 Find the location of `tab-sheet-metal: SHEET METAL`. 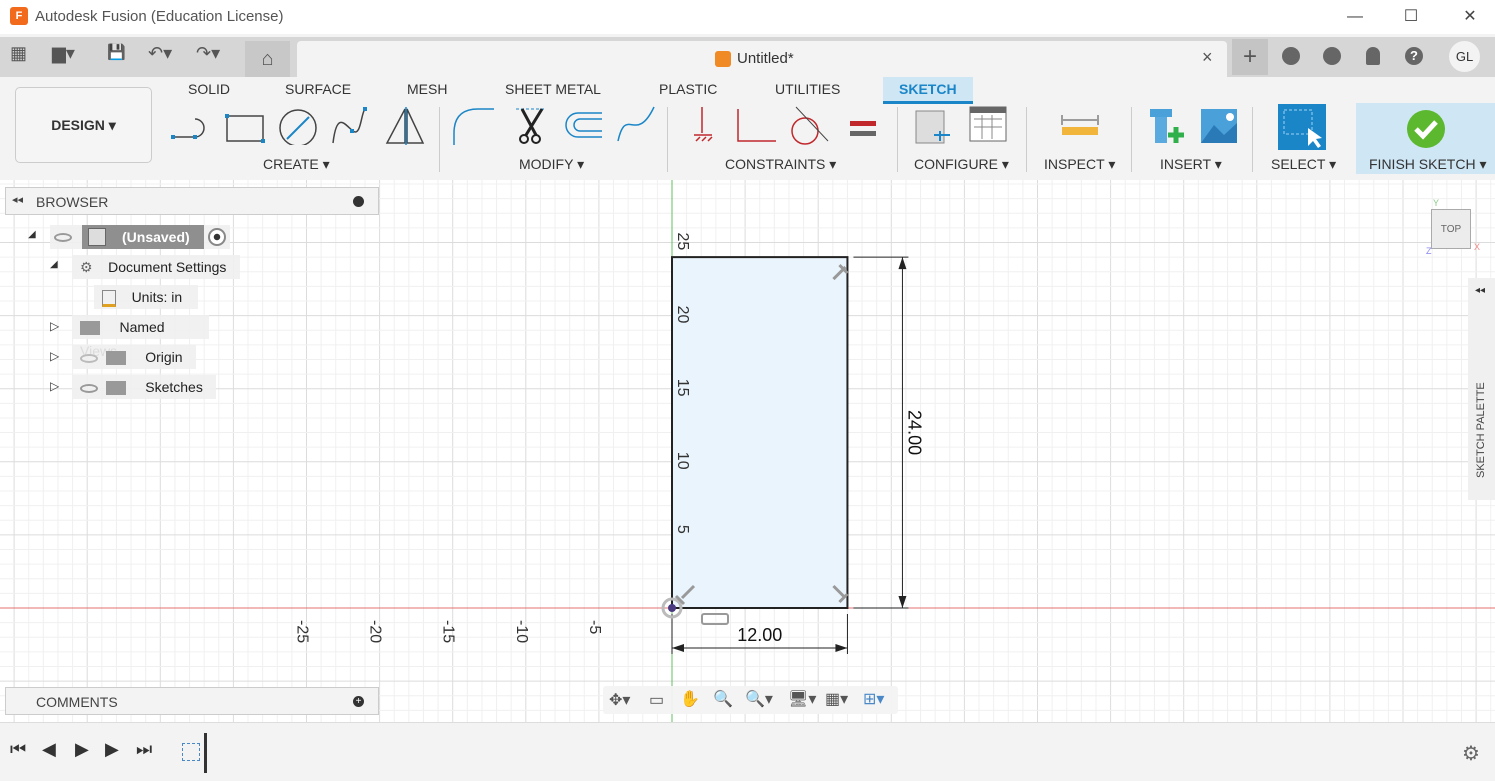

tab-sheet-metal: SHEET METAL is located at coordinates (553, 89).